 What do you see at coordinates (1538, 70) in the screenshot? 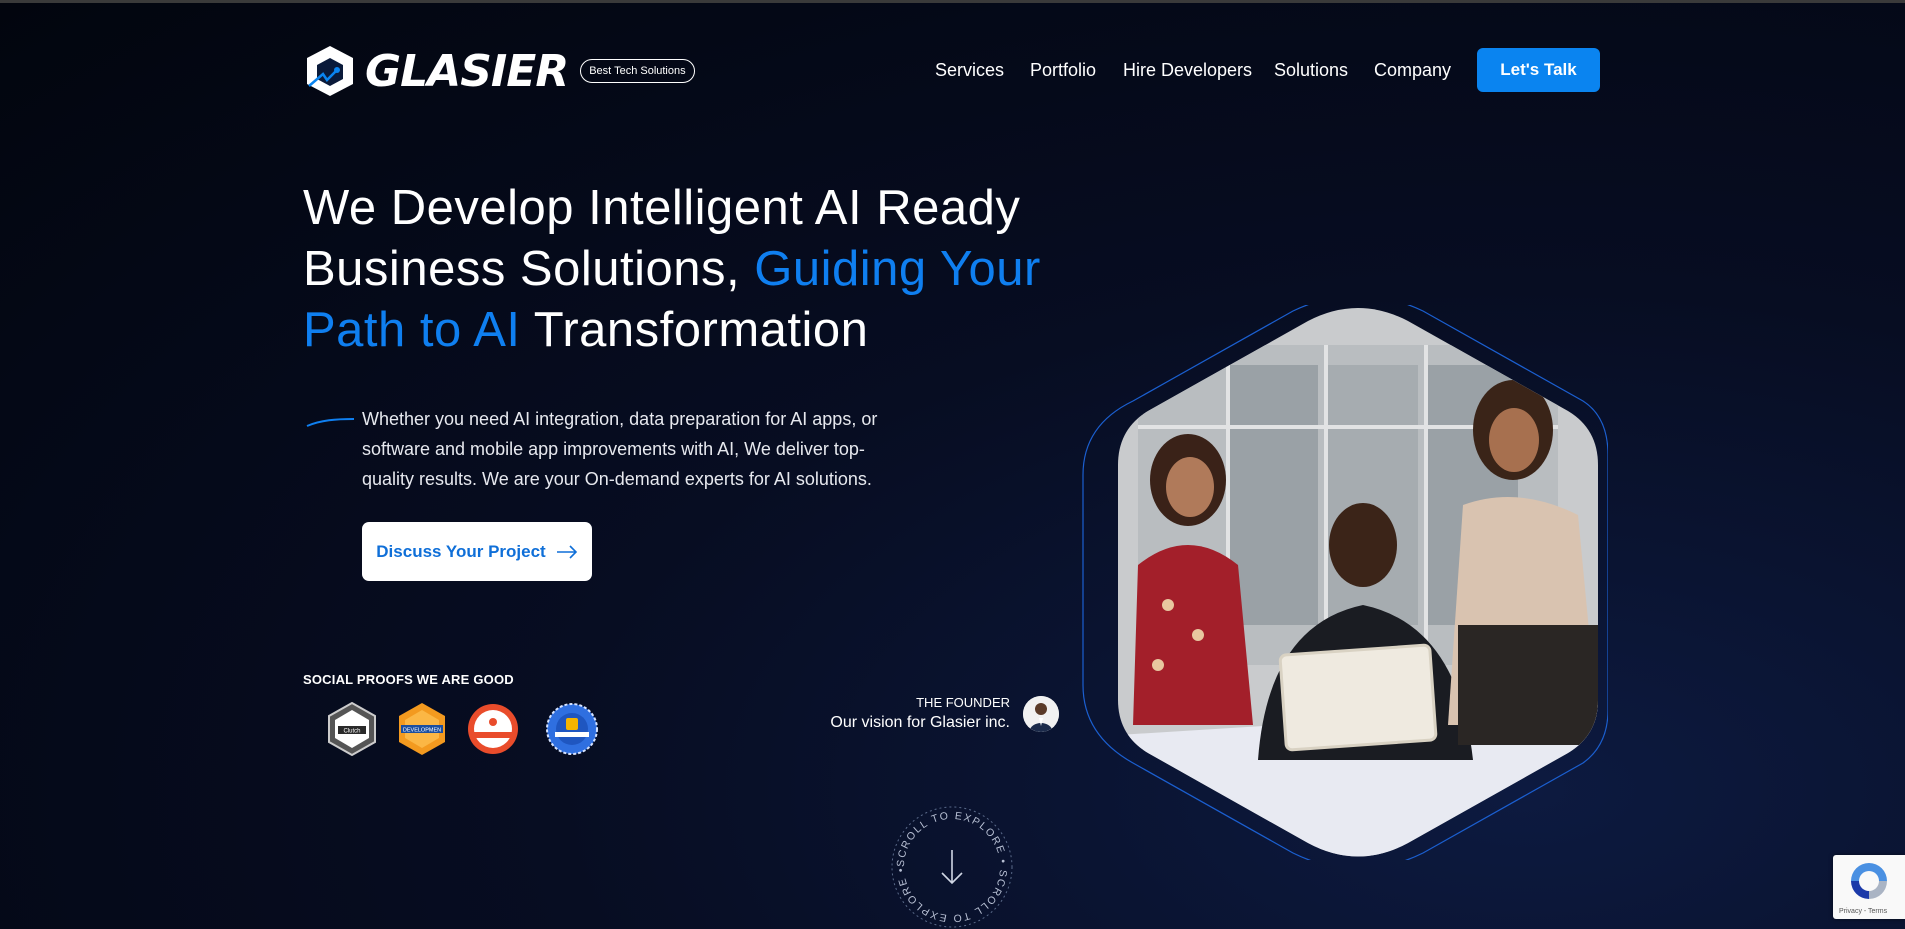
I see `lets-talk-button: Let's Talk` at bounding box center [1538, 70].